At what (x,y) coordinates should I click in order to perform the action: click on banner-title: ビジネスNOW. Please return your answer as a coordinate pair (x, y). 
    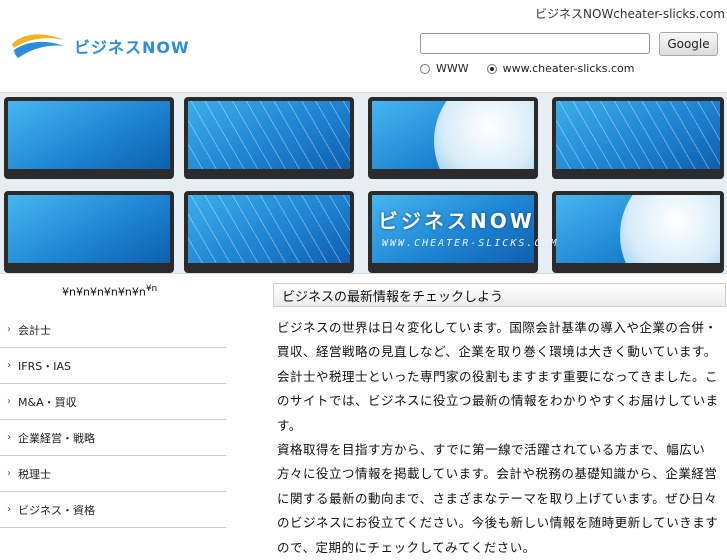
    Looking at the image, I should click on (456, 221).